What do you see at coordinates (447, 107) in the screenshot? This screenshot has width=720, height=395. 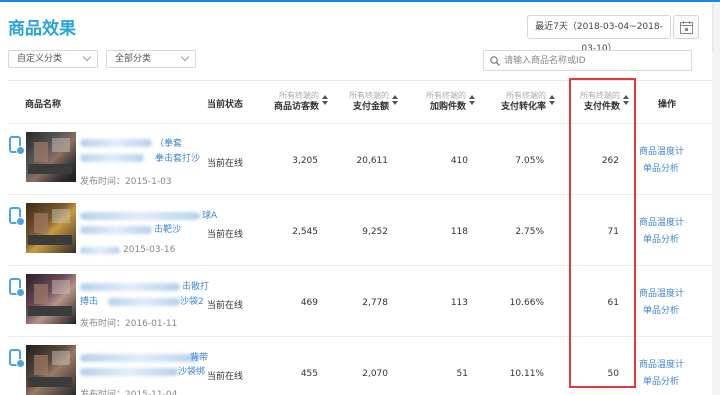 I see `col-cart-main: 加购件数` at bounding box center [447, 107].